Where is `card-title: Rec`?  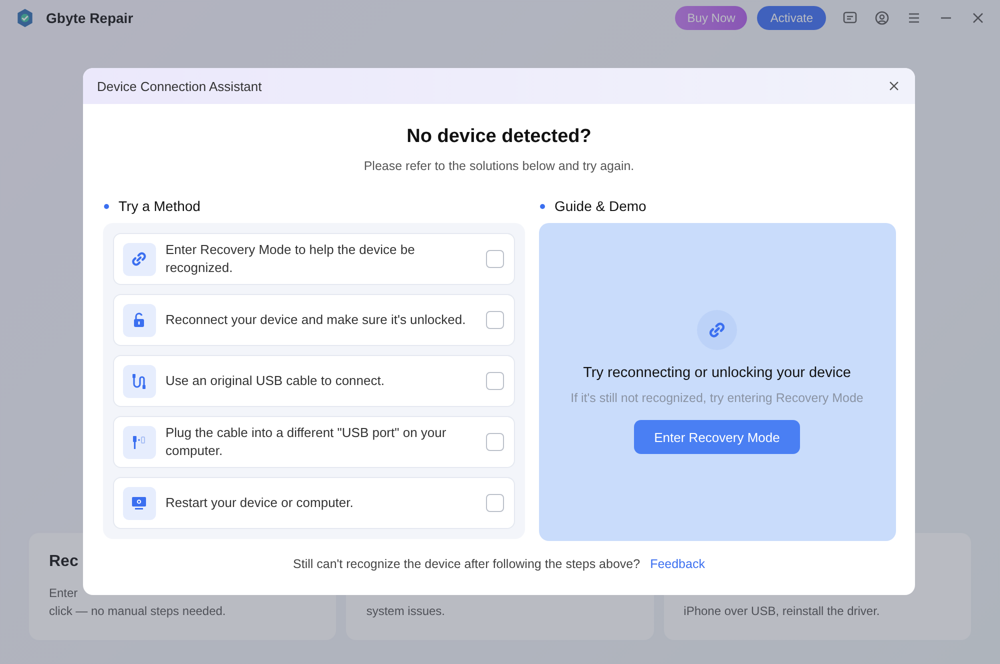
card-title: Rec is located at coordinates (63, 562).